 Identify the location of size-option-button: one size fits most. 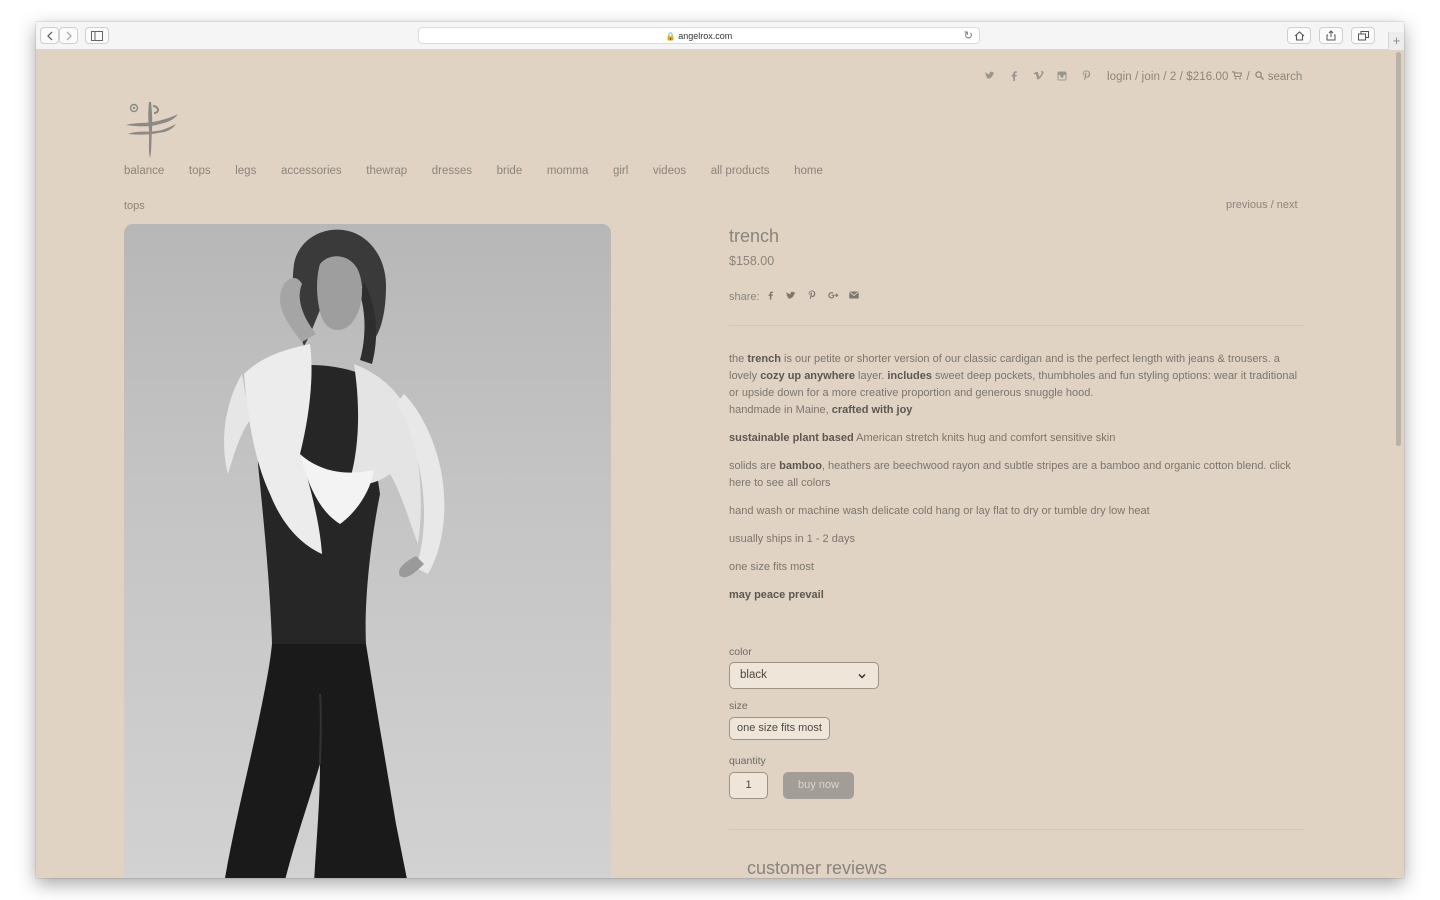
(779, 728).